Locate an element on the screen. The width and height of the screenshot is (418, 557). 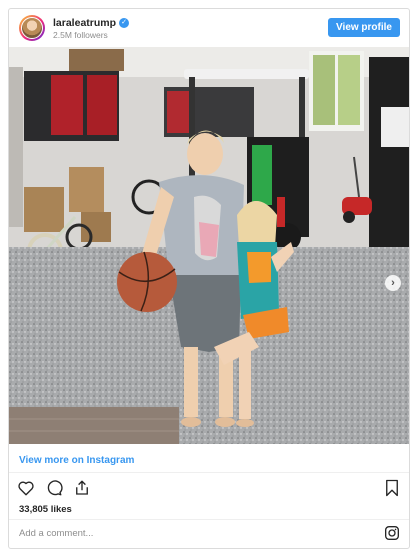
avatar-image is located at coordinates (32, 28).